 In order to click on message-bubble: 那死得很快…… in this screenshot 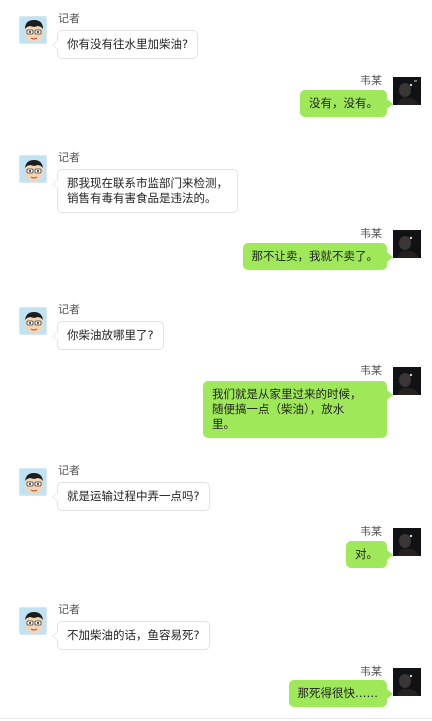, I will do `click(340, 693)`.